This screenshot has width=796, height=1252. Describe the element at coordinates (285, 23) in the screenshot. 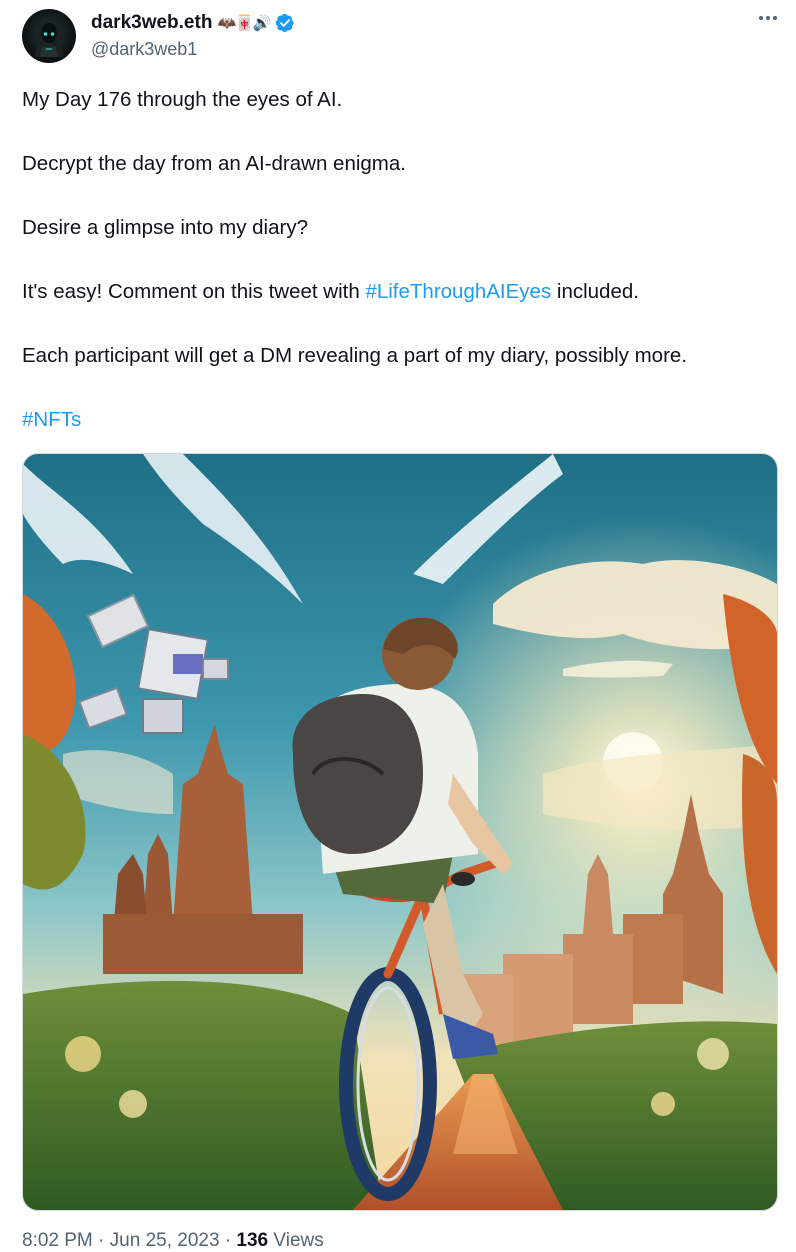

I see `verified-badge-icon` at that location.